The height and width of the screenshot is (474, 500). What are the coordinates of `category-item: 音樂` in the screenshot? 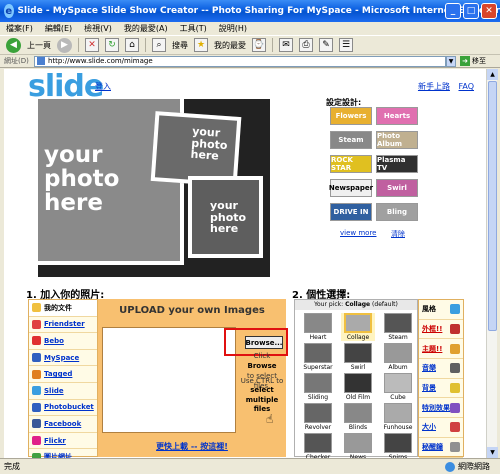 It's located at (441, 369).